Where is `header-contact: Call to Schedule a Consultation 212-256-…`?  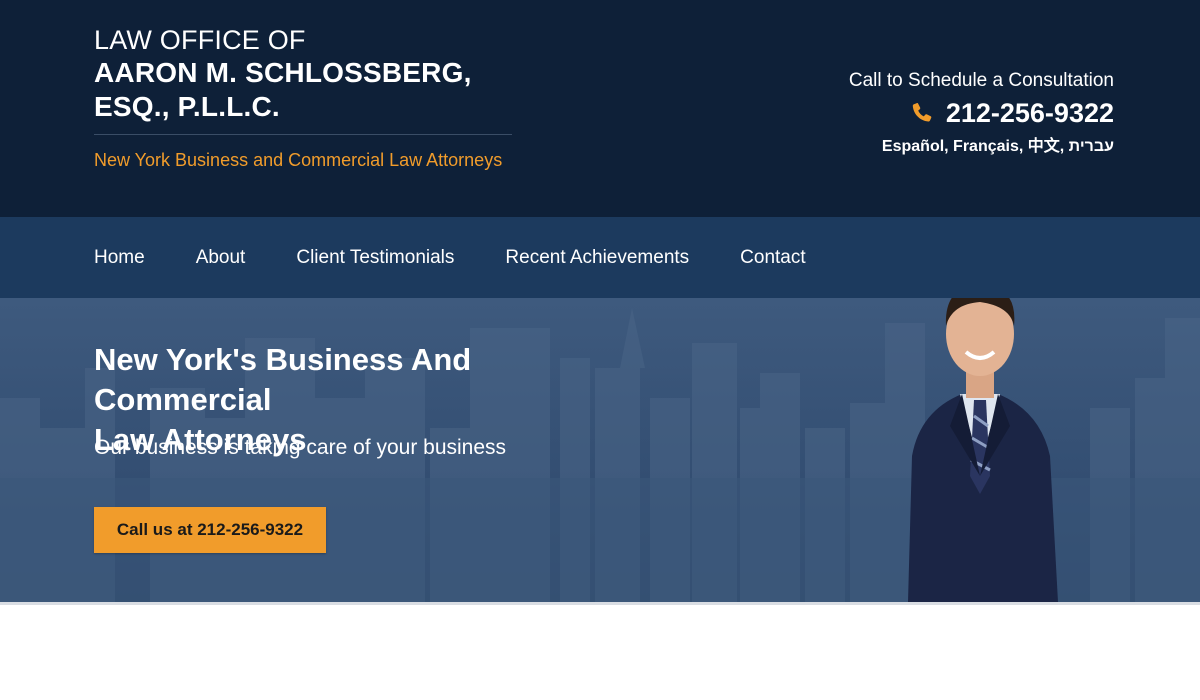 header-contact: Call to Schedule a Consultation 212-256-… is located at coordinates (981, 112).